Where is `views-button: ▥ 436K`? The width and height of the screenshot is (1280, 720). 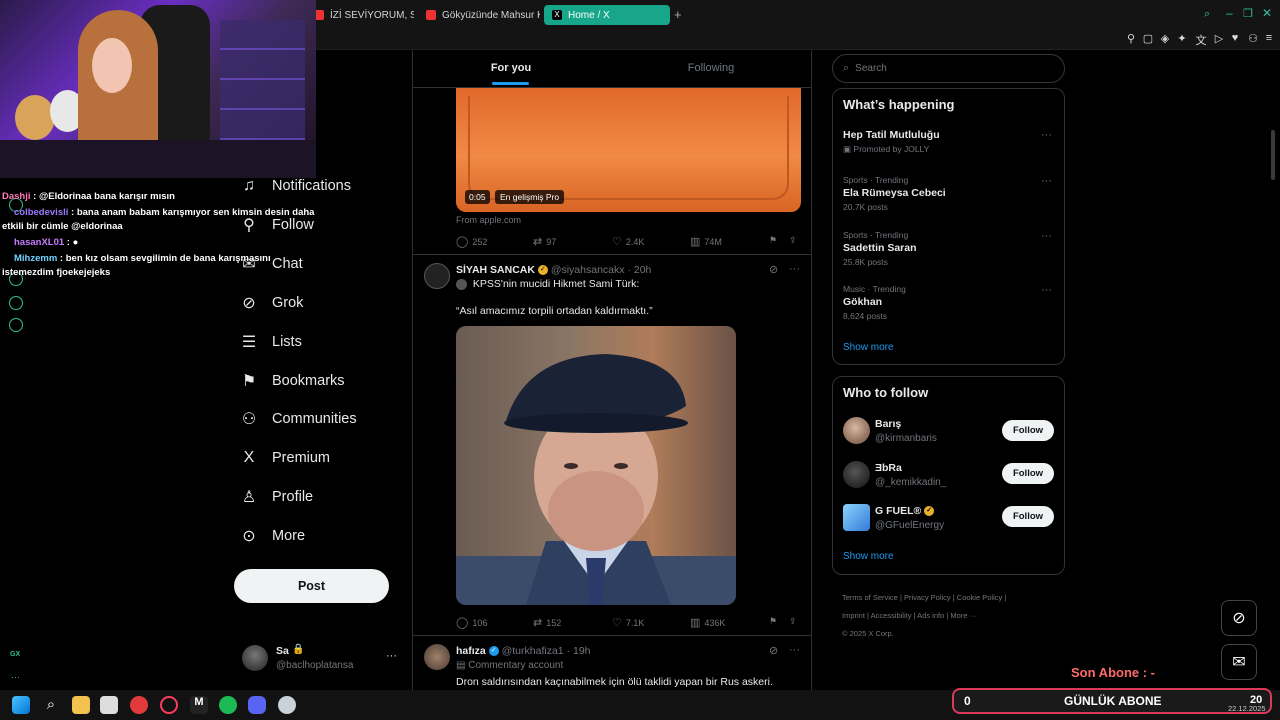 views-button: ▥ 436K is located at coordinates (707, 622).